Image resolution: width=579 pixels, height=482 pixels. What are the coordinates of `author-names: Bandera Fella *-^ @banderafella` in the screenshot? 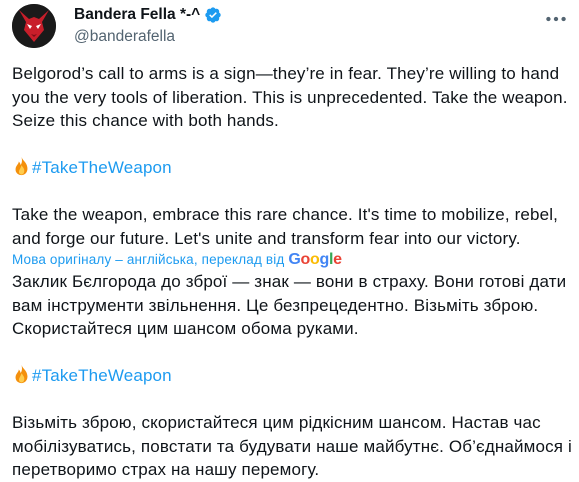 It's located at (148, 26).